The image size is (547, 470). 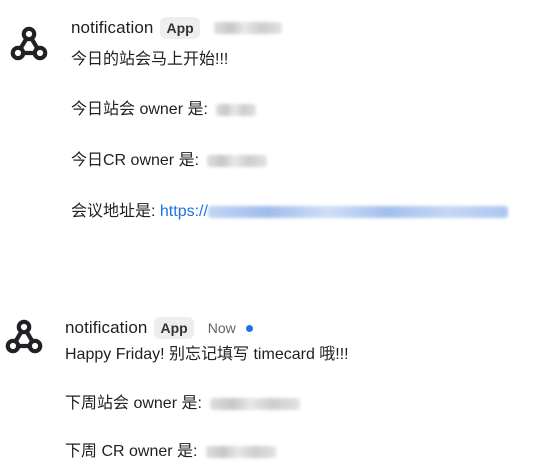 I want to click on timestamp: Now, so click(x=221, y=328).